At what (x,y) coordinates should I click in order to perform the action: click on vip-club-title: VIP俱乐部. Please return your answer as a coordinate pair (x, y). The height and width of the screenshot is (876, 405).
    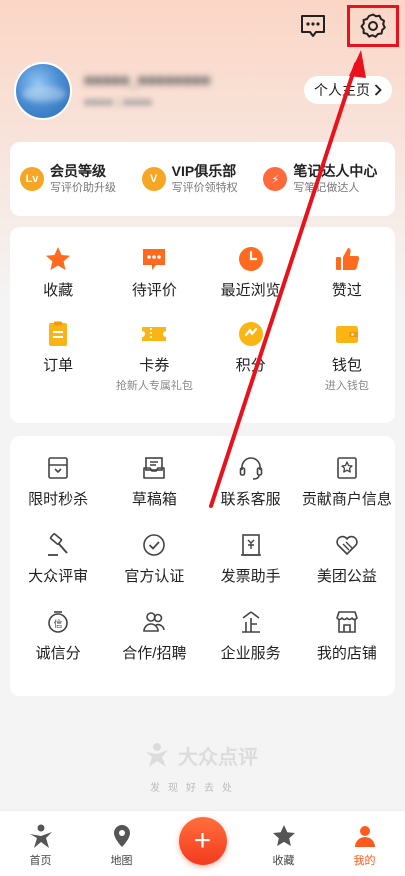
    Looking at the image, I should click on (204, 171).